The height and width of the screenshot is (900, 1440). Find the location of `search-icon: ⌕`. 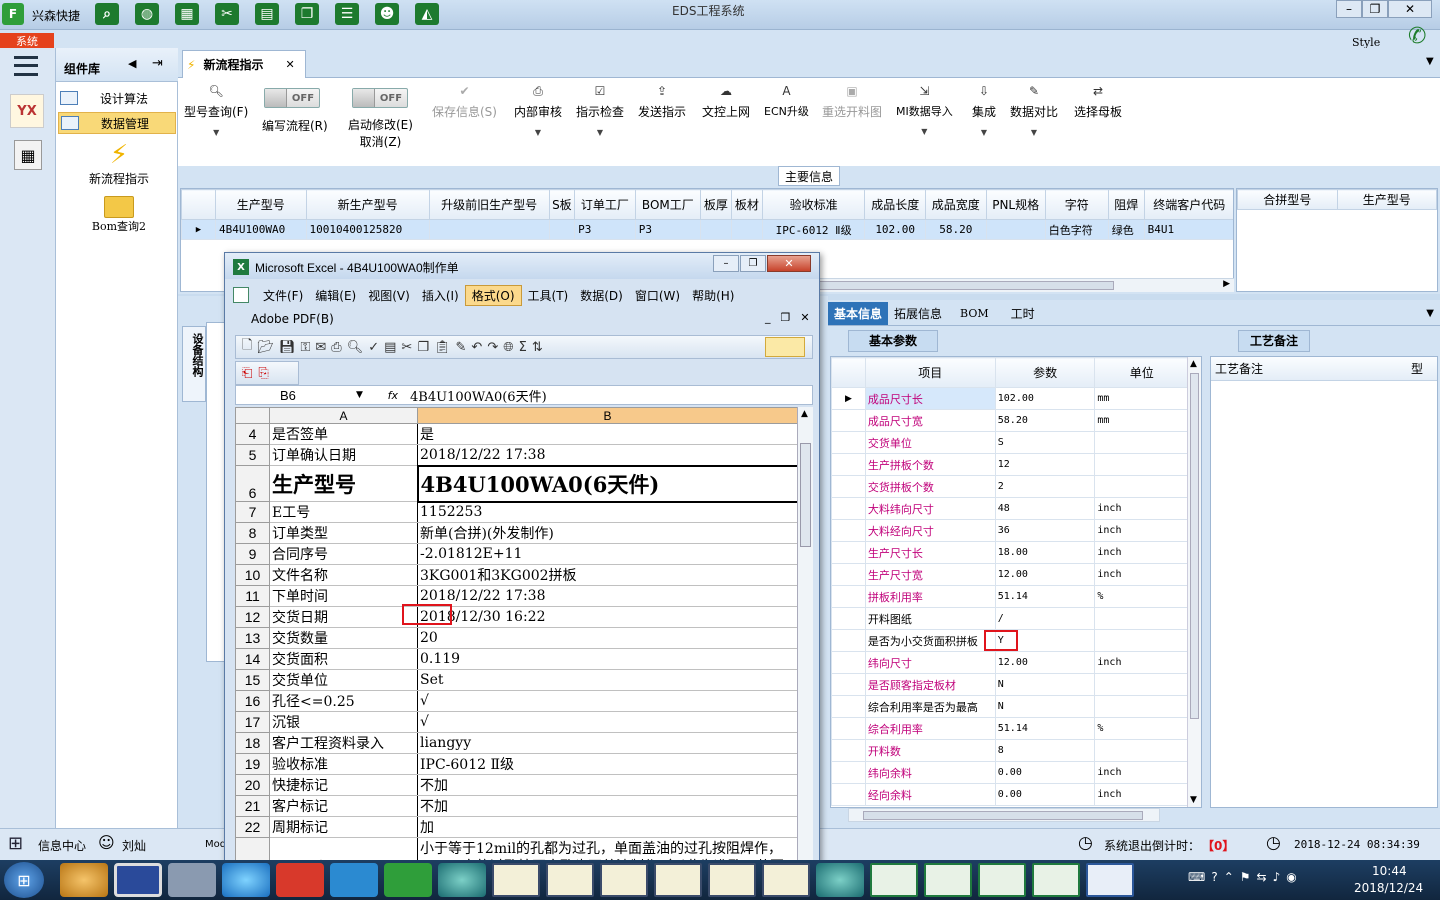

search-icon: ⌕ is located at coordinates (107, 14).